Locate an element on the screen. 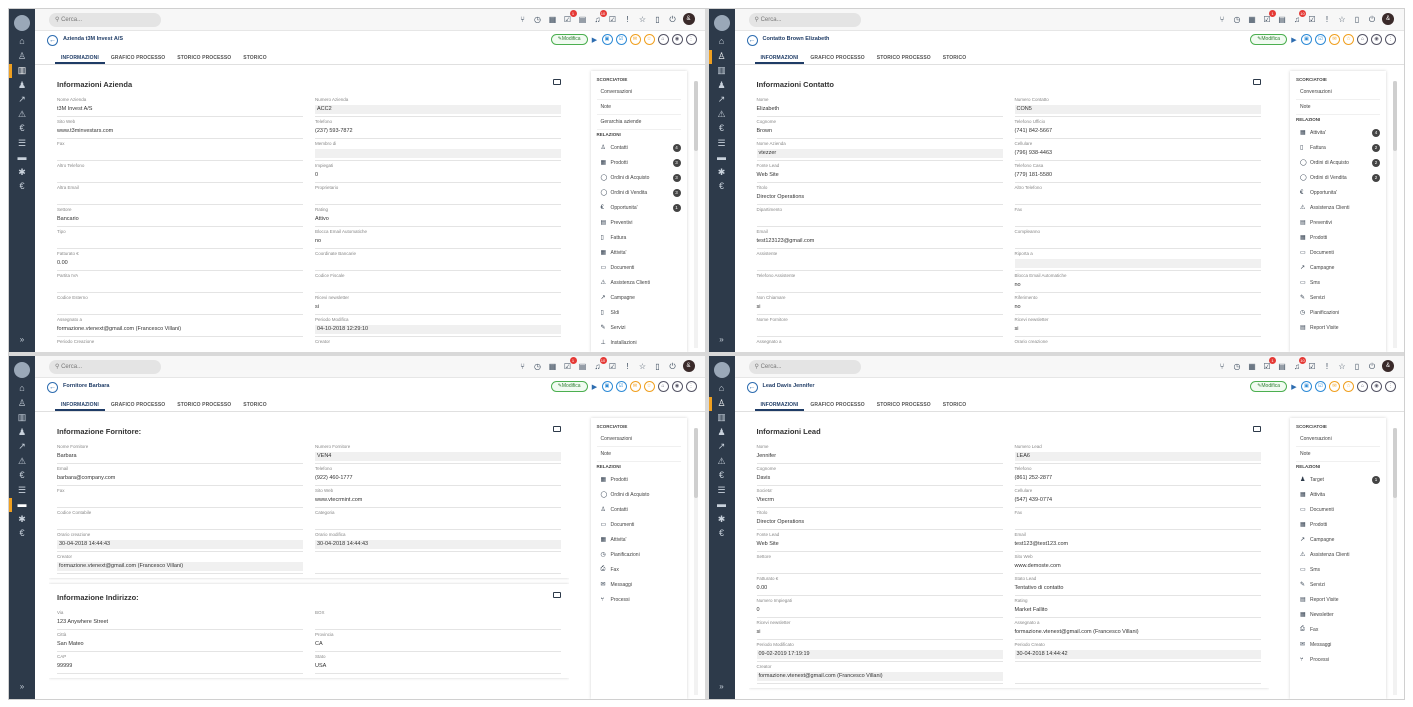 This screenshot has height=707, width=1413. company-icon: ▥ is located at coordinates (22, 70).